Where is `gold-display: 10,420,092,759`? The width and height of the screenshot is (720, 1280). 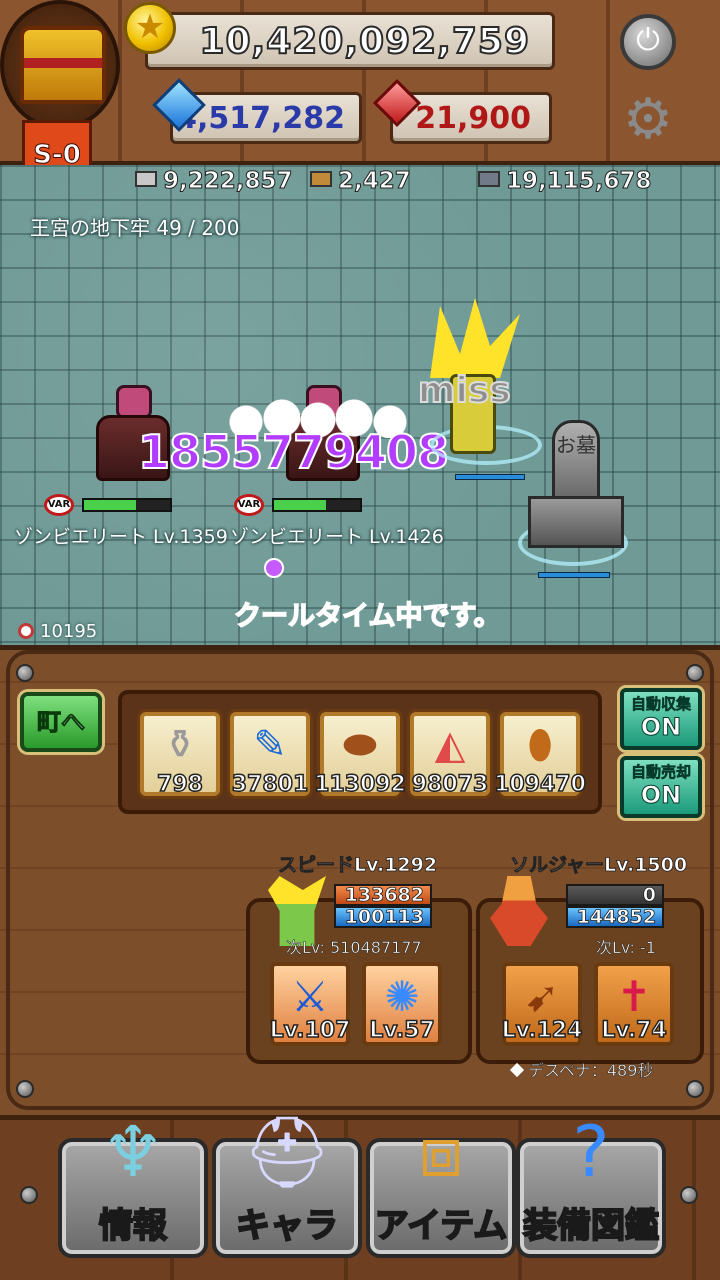
gold-display: 10,420,092,759 is located at coordinates (350, 41).